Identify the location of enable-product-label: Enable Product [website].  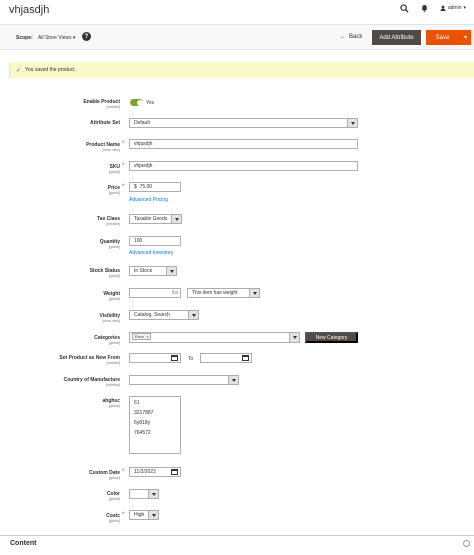
(101, 104).